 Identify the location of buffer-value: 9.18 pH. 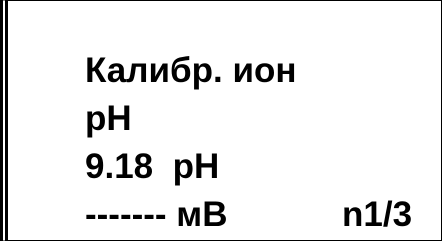
(152, 166).